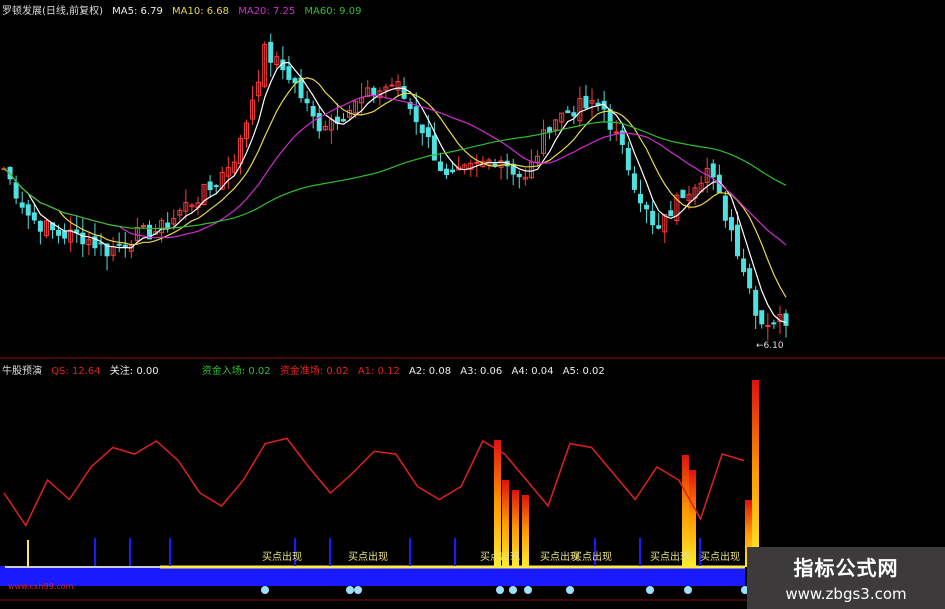  I want to click on blue-band, so click(372, 576).